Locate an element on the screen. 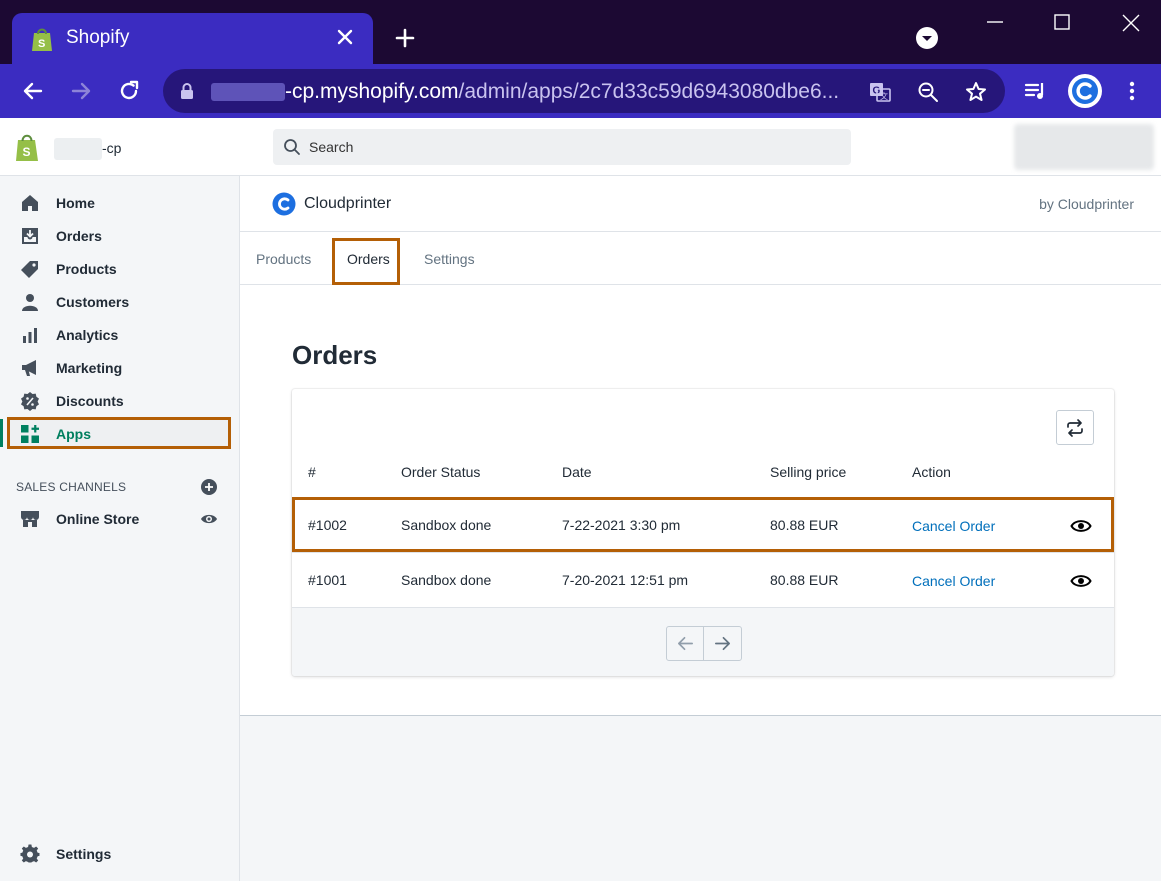  sidebar-item-products: Products is located at coordinates (120, 269).